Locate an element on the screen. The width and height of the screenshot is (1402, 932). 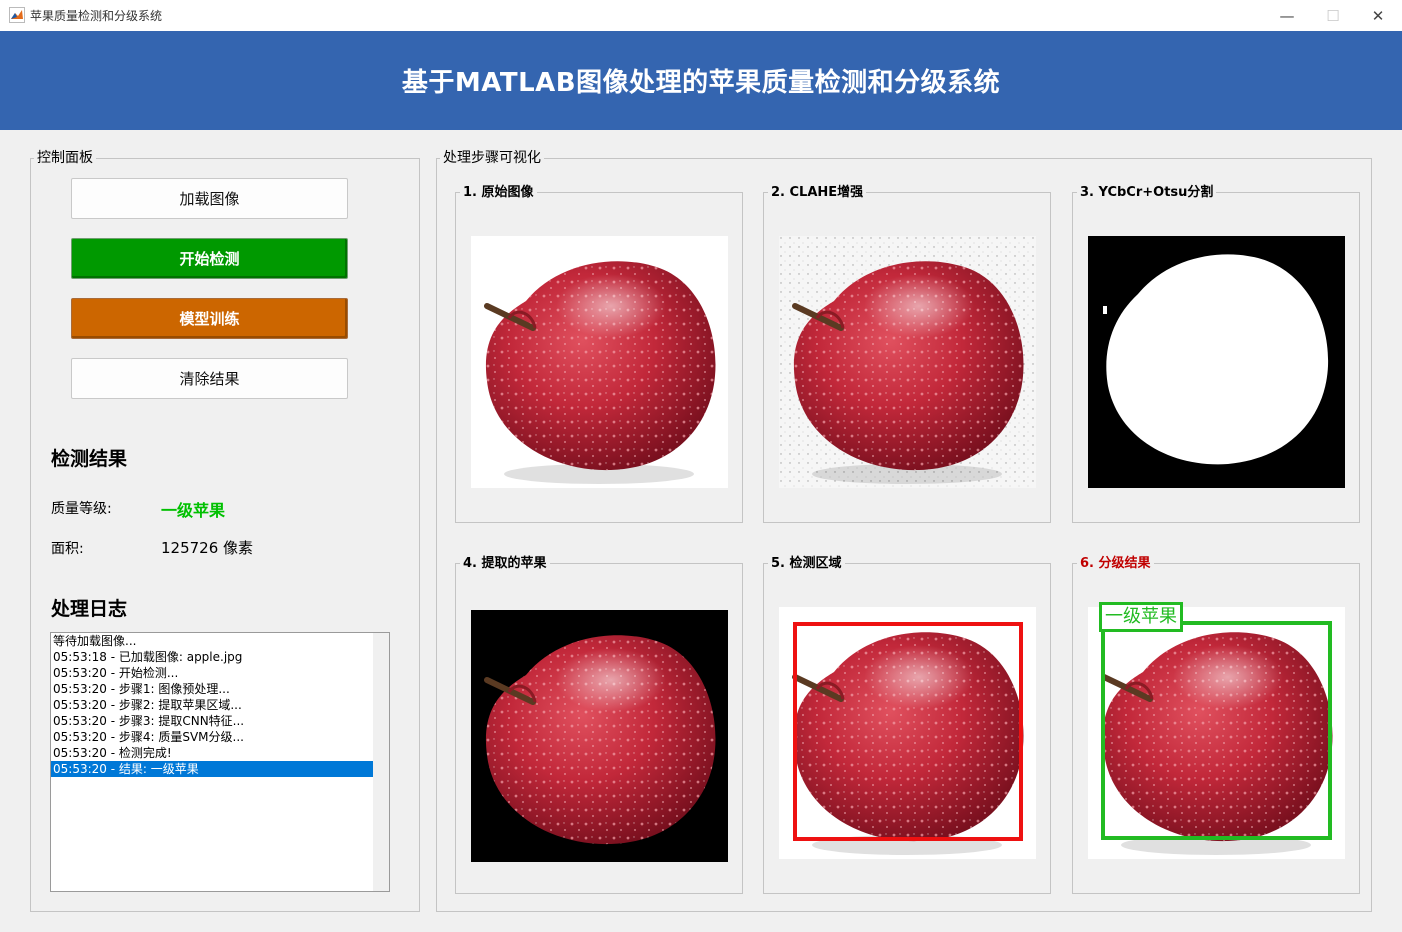
step-clahe-label: 2. CLAHE增强 is located at coordinates (817, 192).